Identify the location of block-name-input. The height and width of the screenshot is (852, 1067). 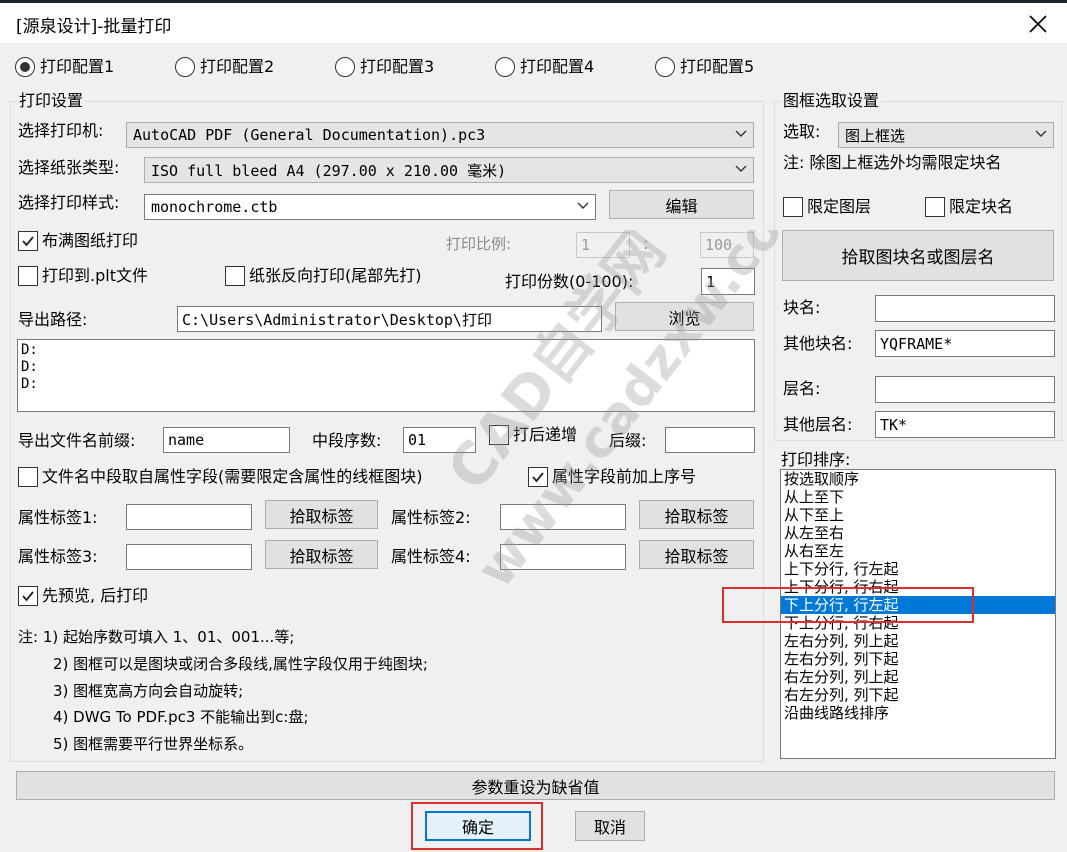
(965, 308).